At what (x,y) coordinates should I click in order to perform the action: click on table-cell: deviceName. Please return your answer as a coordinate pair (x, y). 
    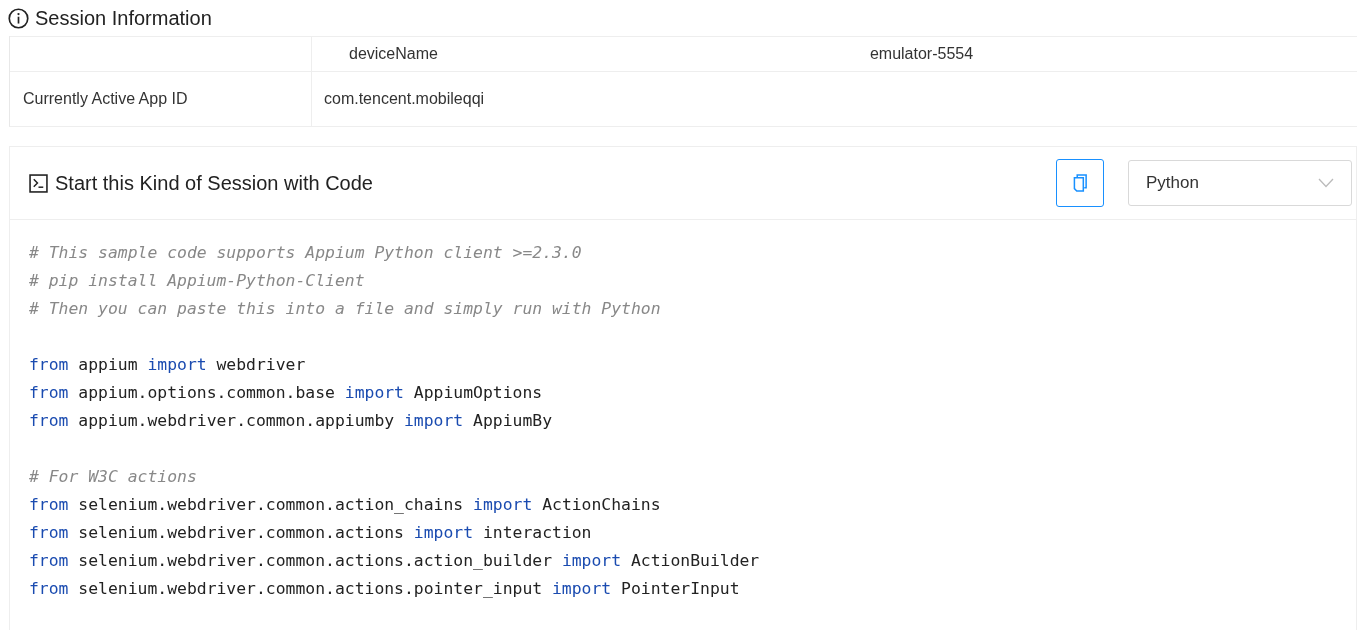
    Looking at the image, I should click on (393, 54).